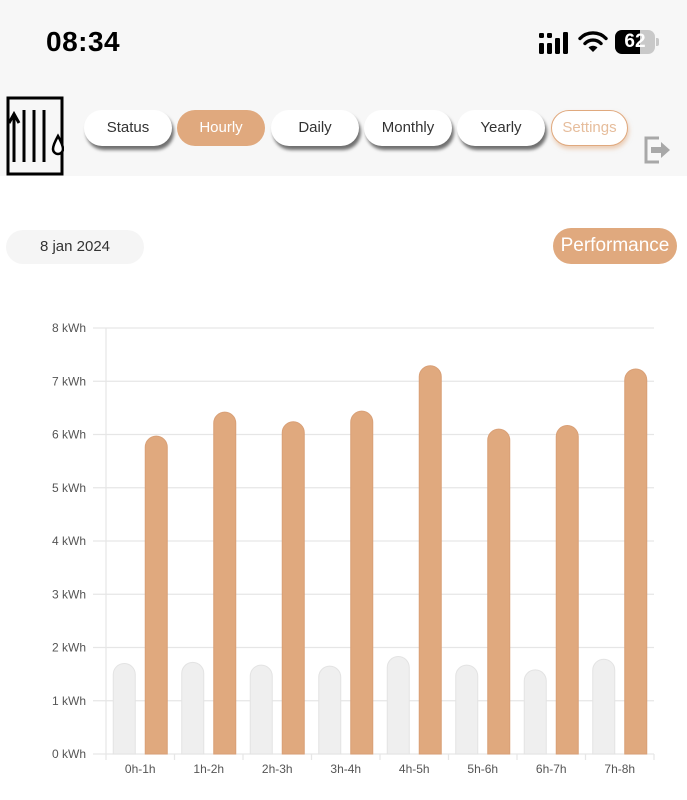 This screenshot has width=687, height=800. Describe the element at coordinates (343, 40) in the screenshot. I see `status-bar: 08:34 62` at that location.